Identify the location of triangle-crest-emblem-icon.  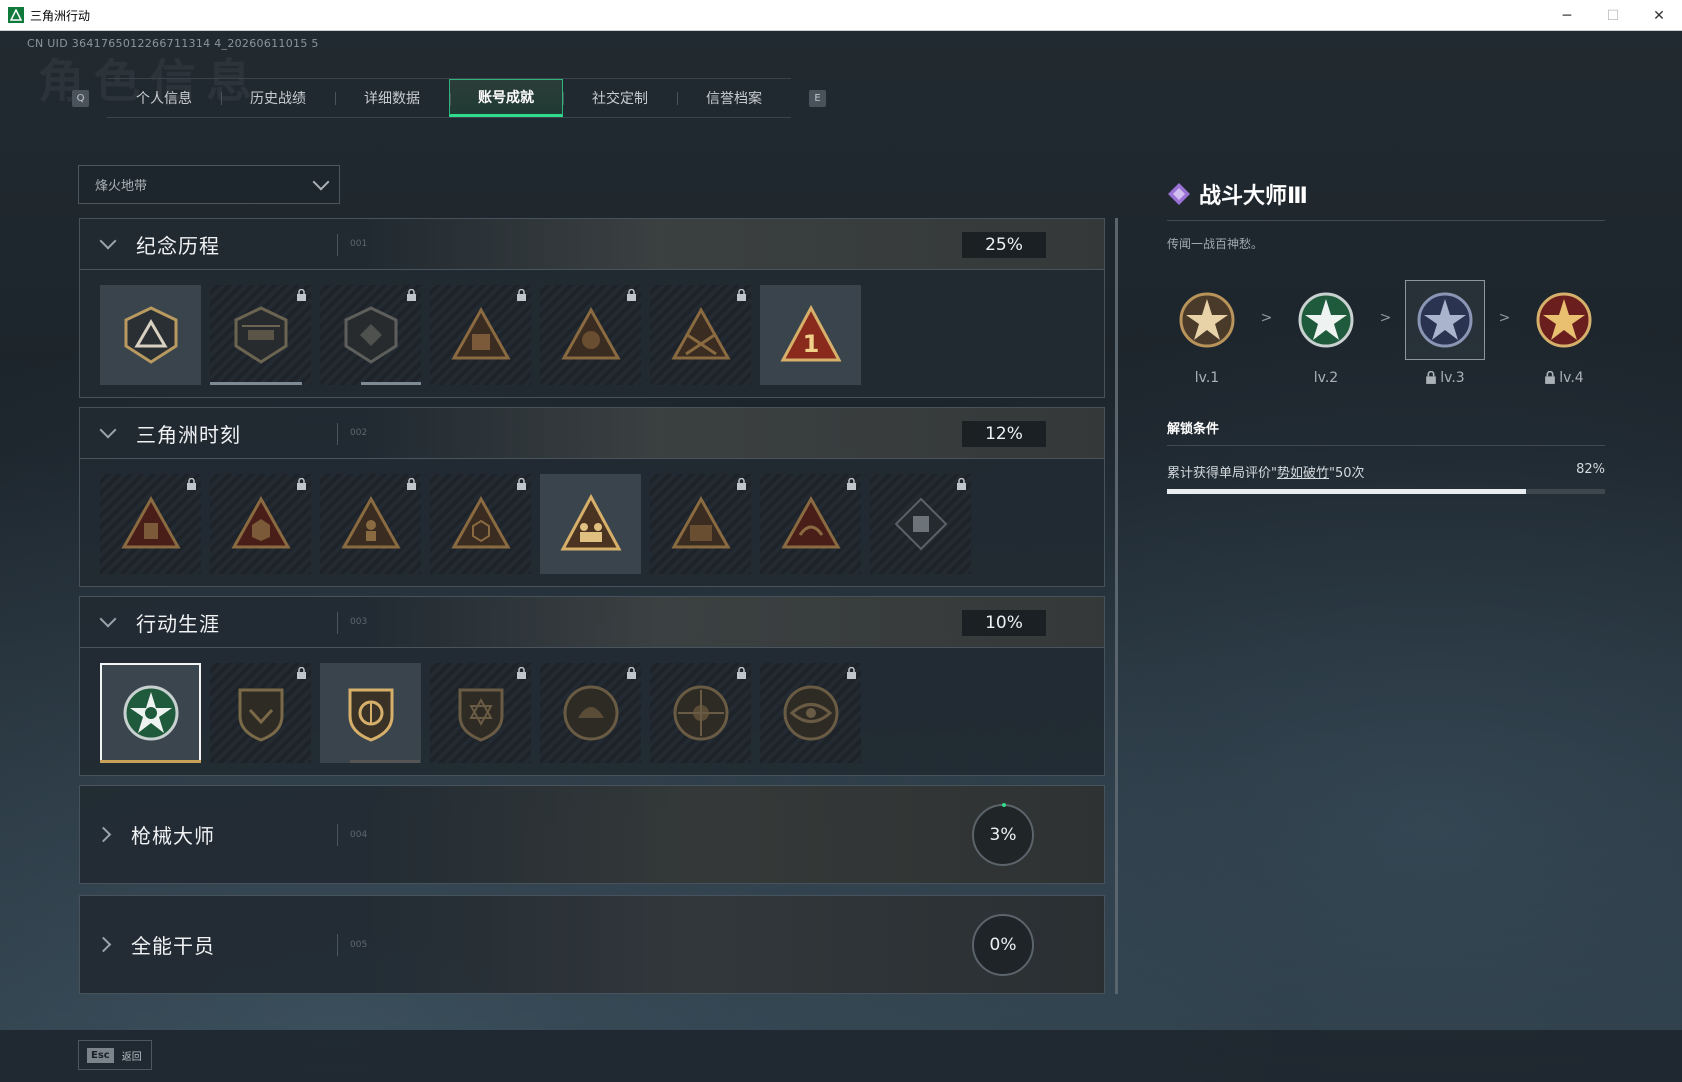
(480, 333).